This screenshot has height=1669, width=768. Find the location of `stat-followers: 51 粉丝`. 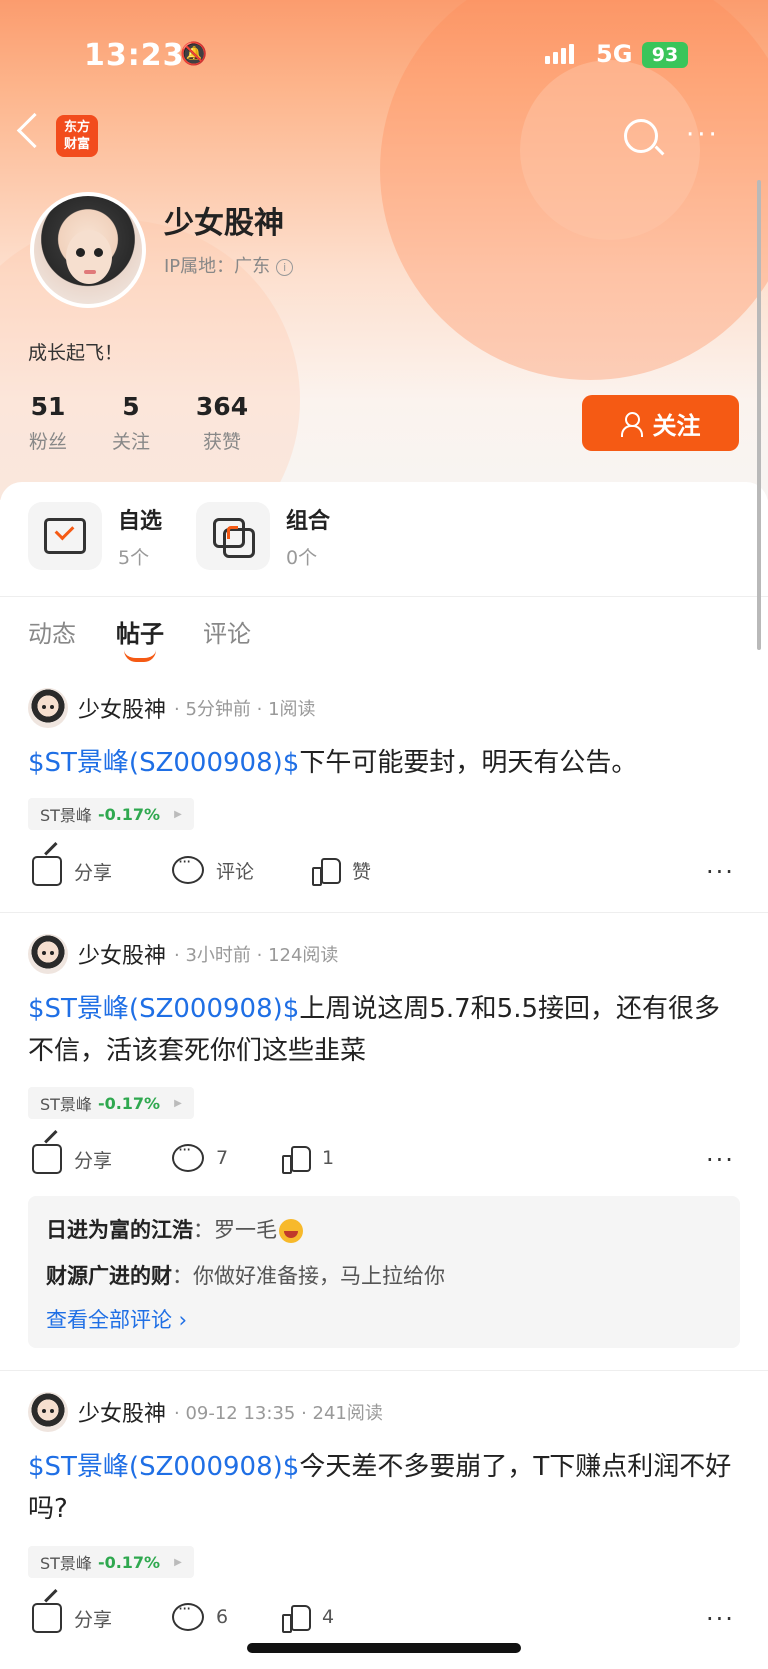

stat-followers: 51 粉丝 is located at coordinates (48, 423).